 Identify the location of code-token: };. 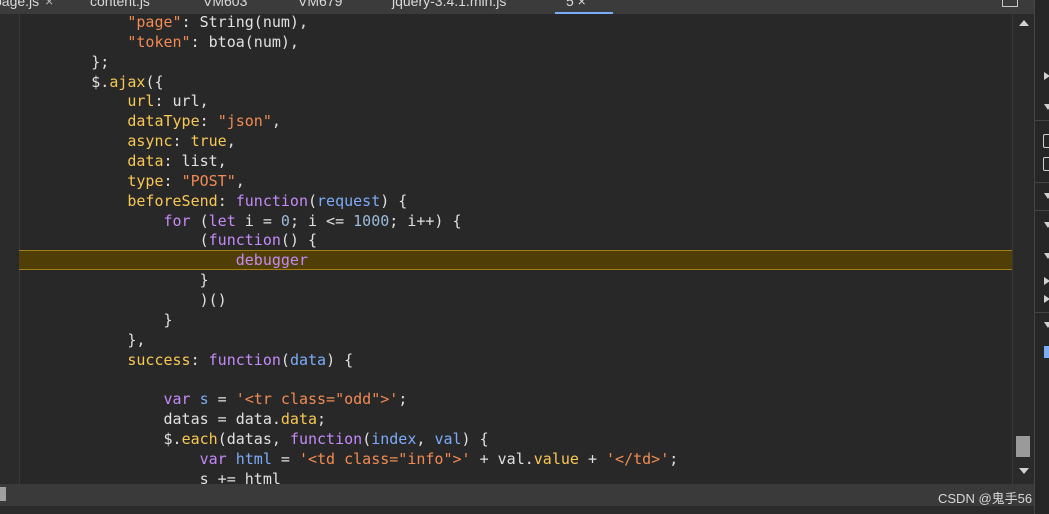
(64, 61).